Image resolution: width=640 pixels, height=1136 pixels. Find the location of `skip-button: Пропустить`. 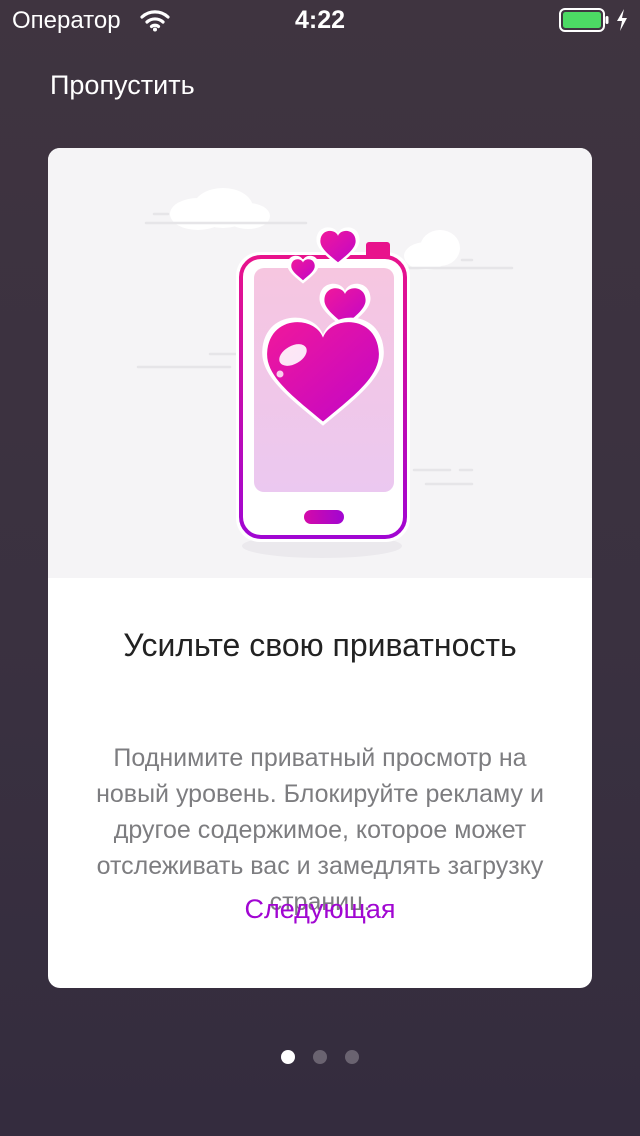

skip-button: Пропустить is located at coordinates (122, 85).